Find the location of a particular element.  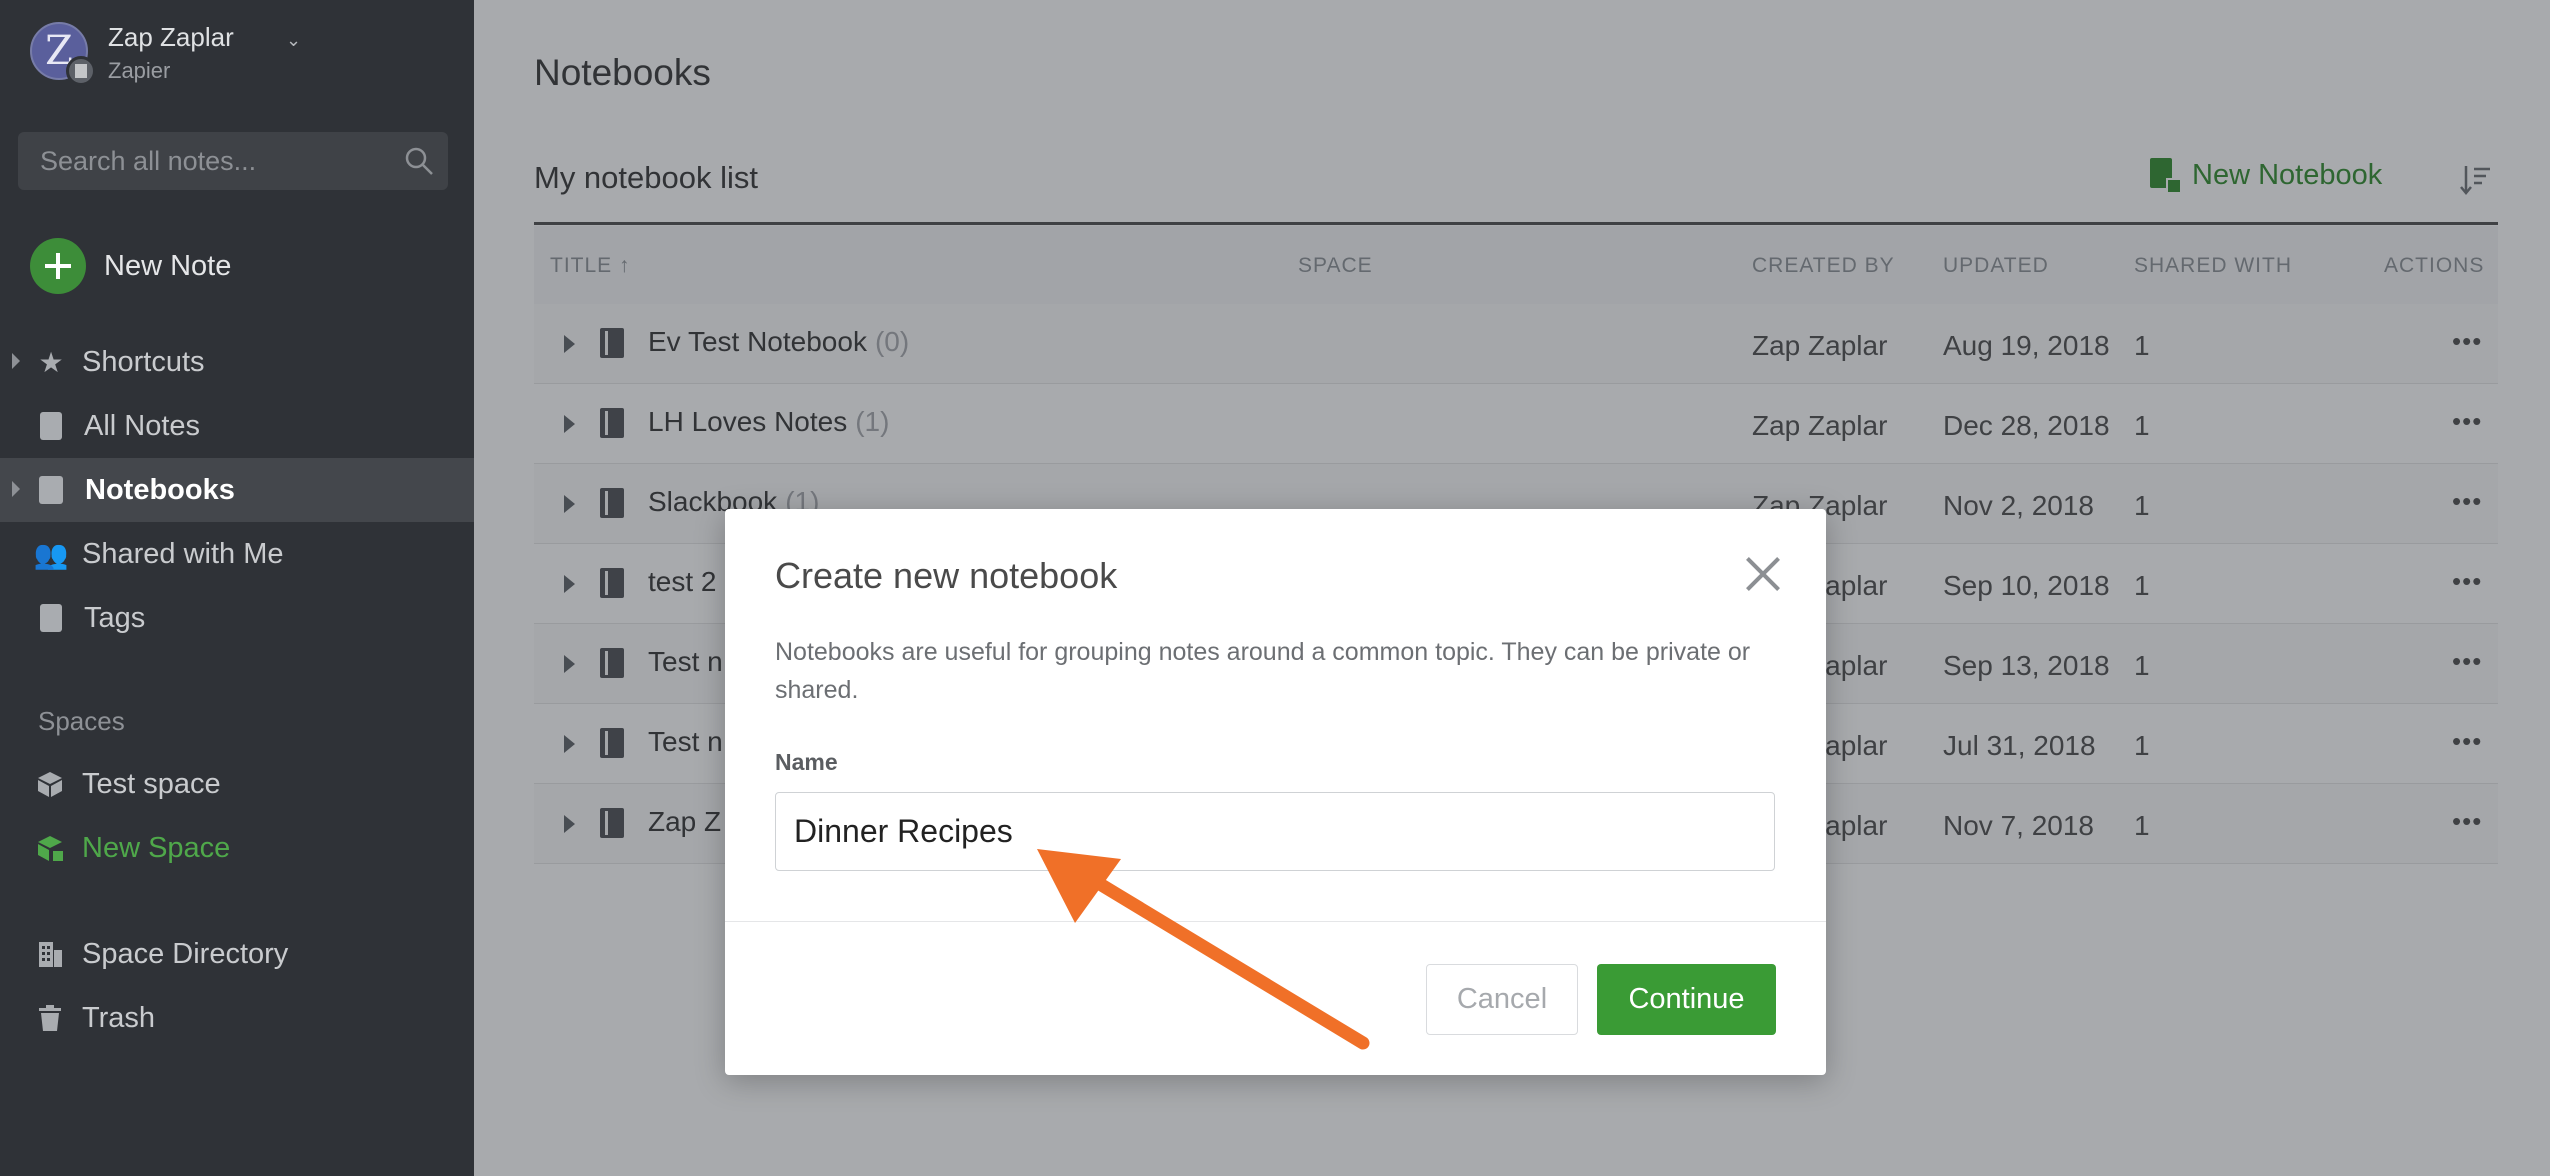

chevron-down-icon: ⌄ is located at coordinates (293, 40).